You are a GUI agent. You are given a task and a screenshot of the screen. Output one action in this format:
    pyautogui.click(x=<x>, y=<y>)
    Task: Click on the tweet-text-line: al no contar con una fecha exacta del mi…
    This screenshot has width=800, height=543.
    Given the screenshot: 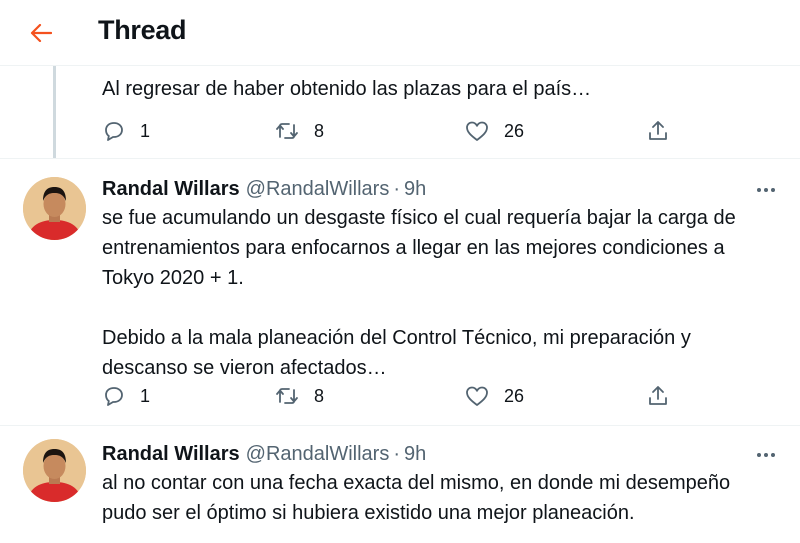 What is the action you would take?
    pyautogui.click(x=416, y=483)
    